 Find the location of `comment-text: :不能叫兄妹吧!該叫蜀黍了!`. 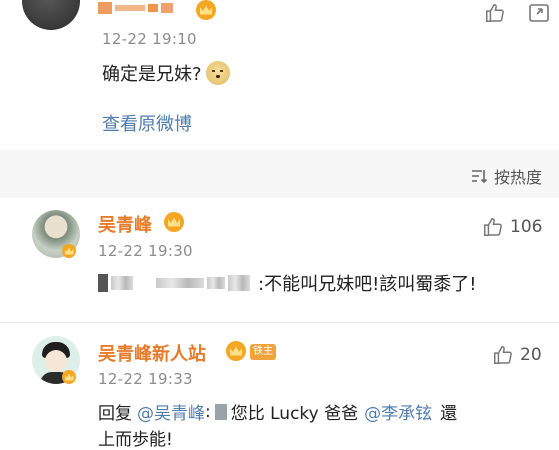

comment-text: :不能叫兄妹吧!該叫蜀黍了! is located at coordinates (287, 283).